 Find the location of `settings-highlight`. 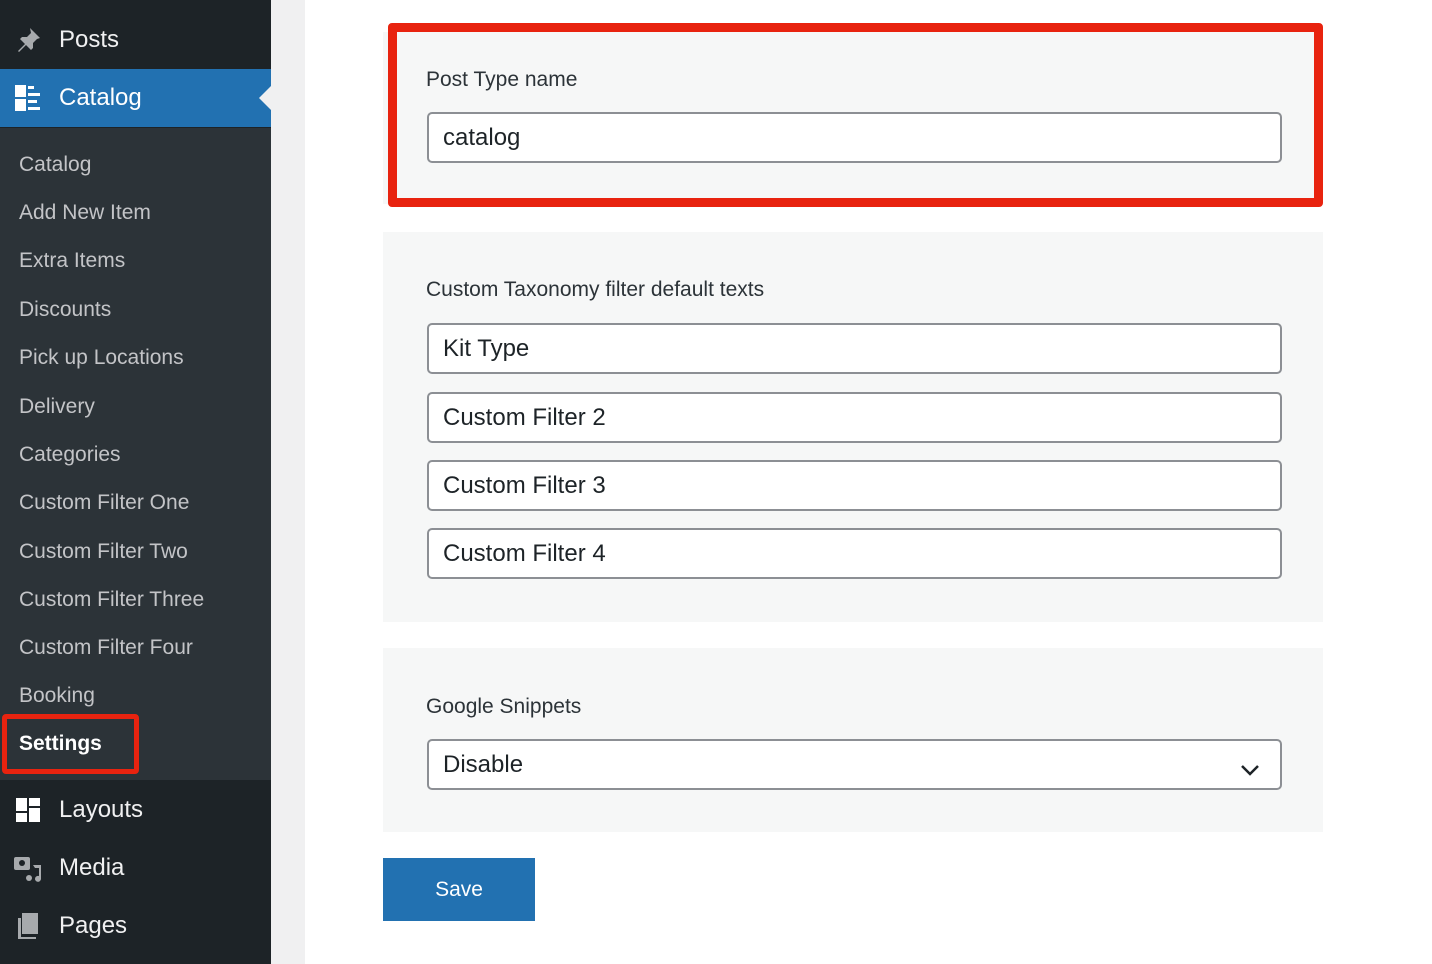

settings-highlight is located at coordinates (70, 744).